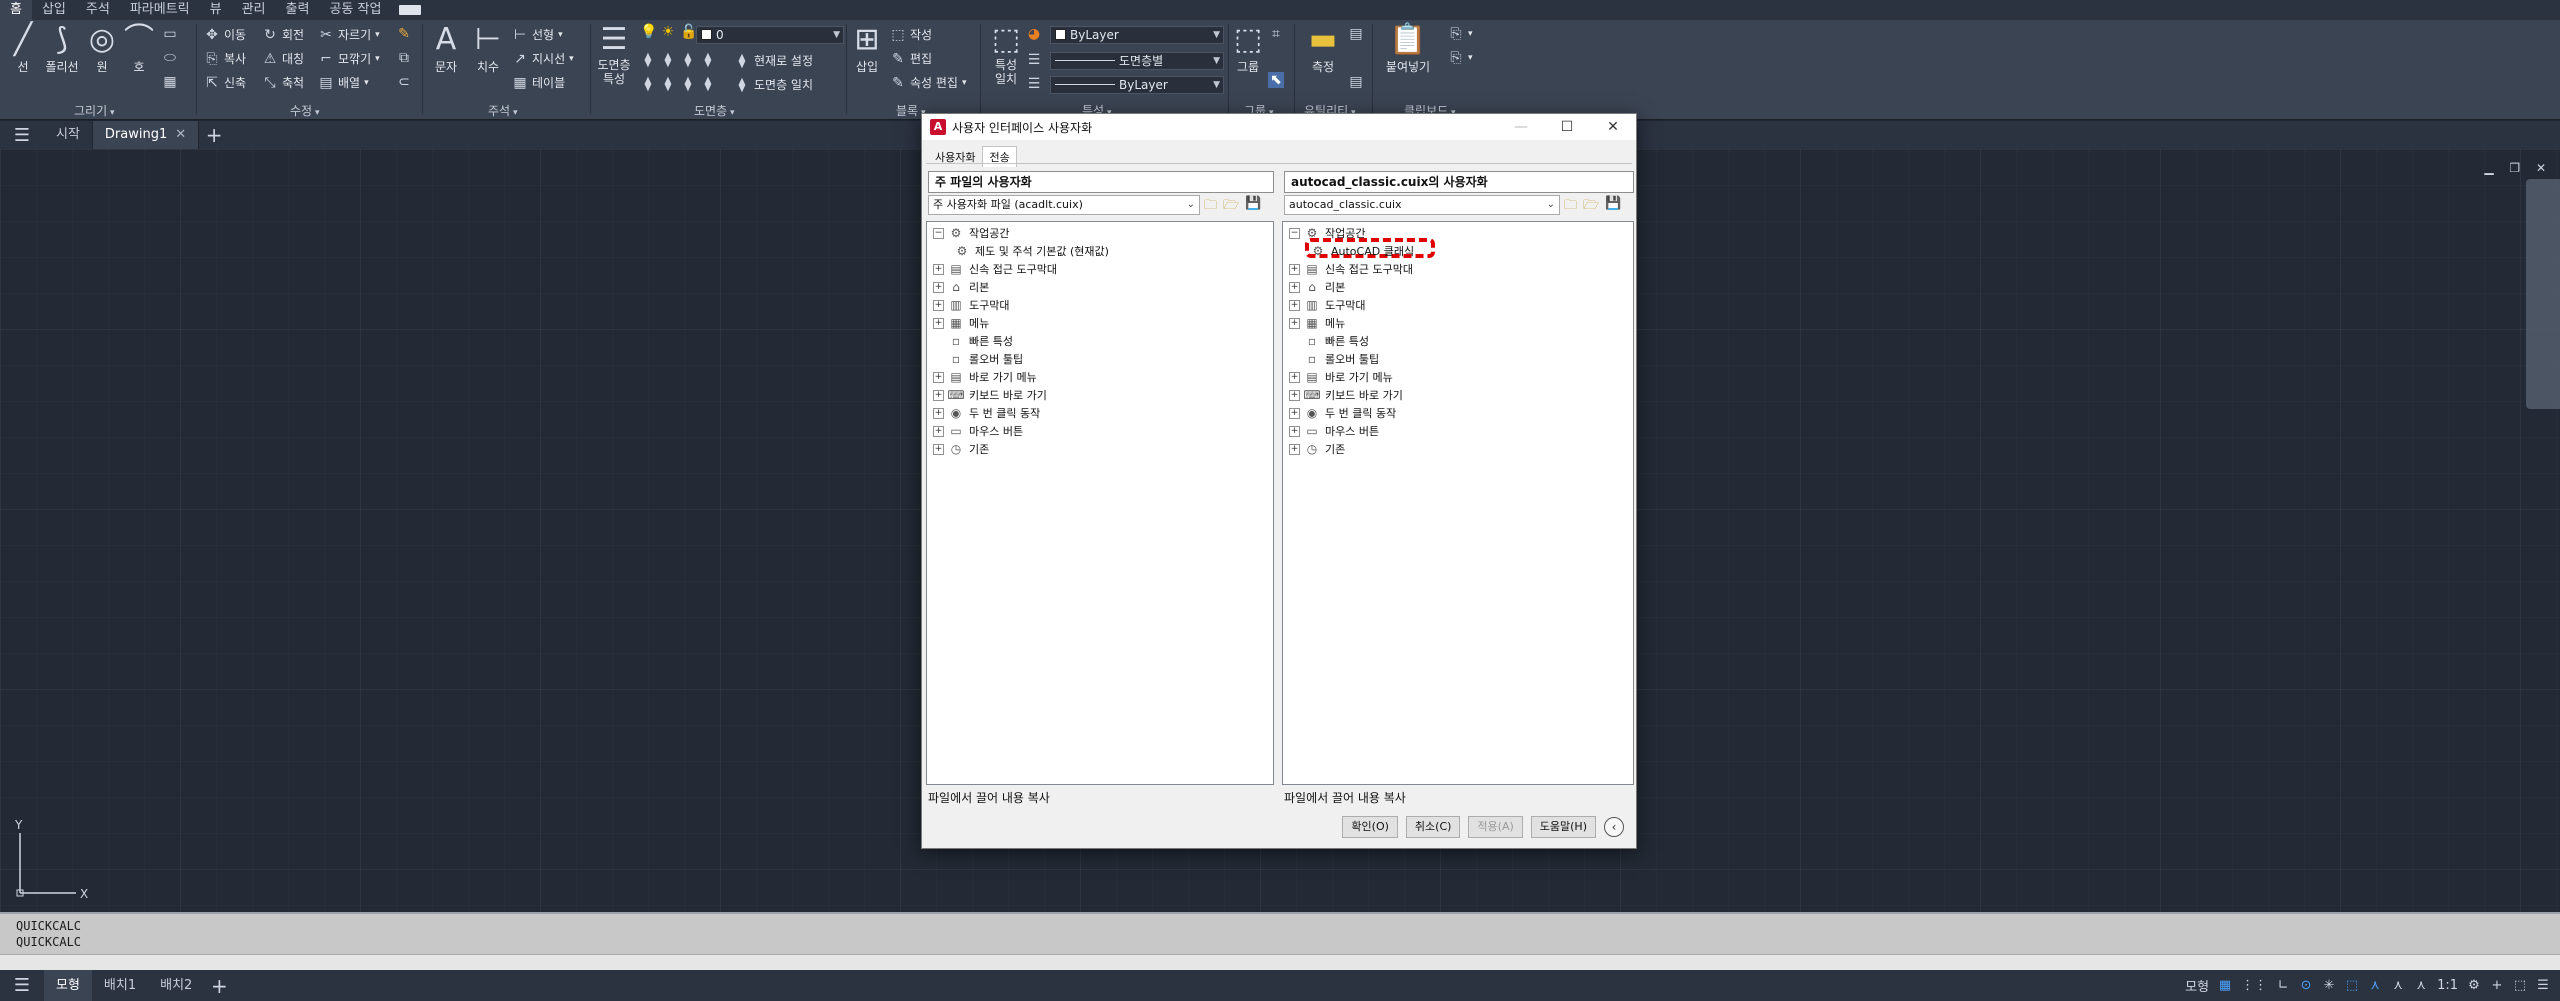  I want to click on customize-icon: ☰, so click(2543, 985).